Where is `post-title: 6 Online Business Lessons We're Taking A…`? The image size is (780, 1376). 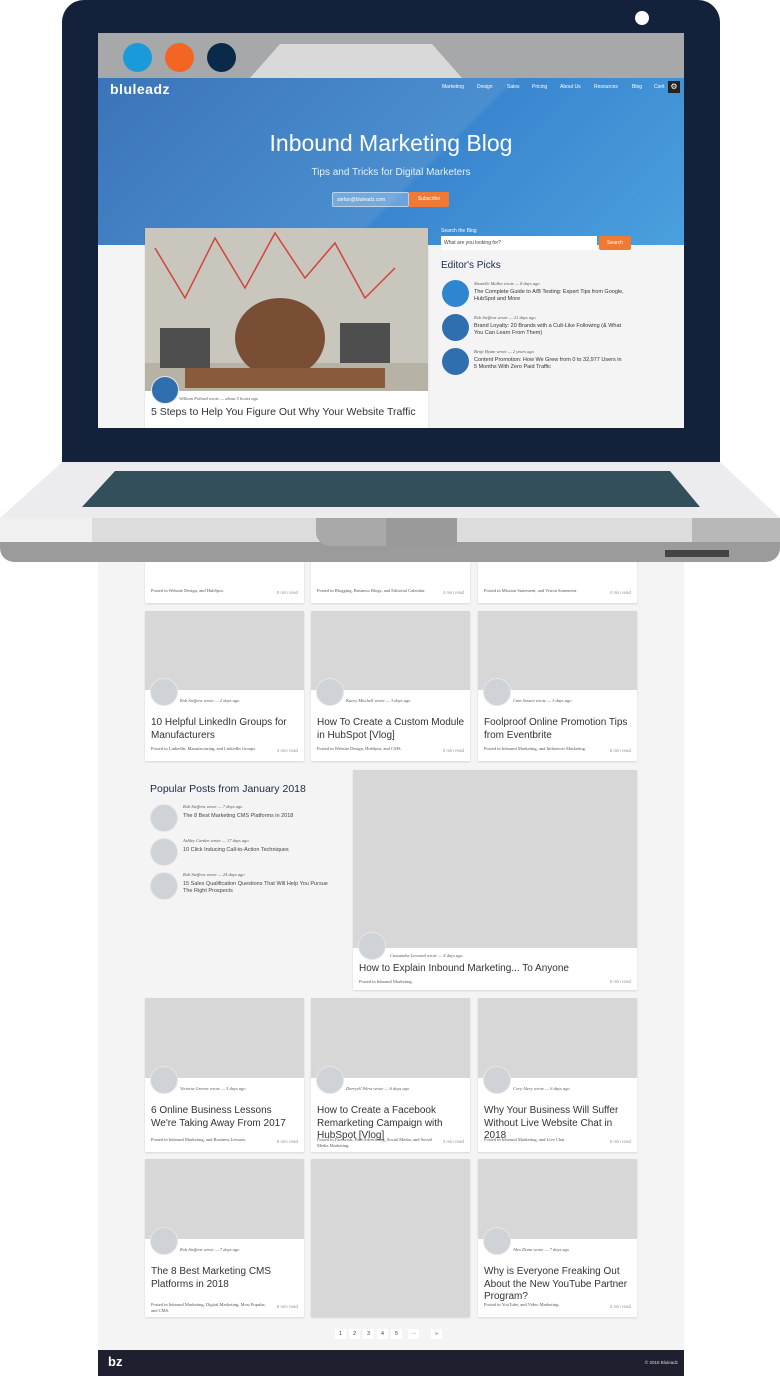 post-title: 6 Online Business Lessons We're Taking A… is located at coordinates (225, 1117).